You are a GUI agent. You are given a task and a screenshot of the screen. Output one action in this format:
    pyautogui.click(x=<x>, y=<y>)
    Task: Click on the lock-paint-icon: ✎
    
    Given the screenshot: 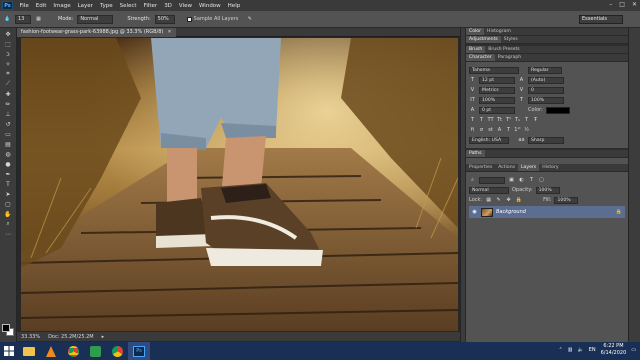 What is the action you would take?
    pyautogui.click(x=498, y=200)
    